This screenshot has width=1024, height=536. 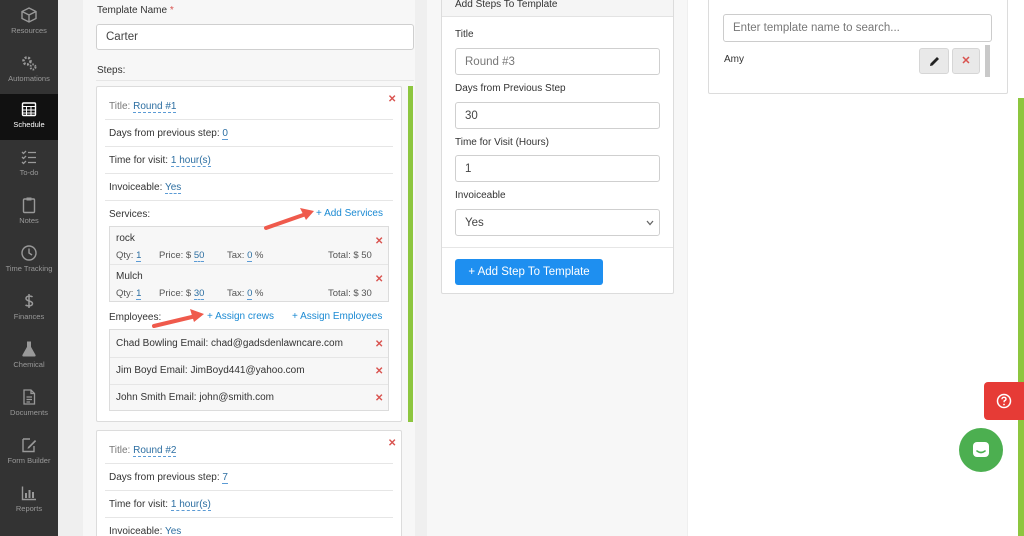 I want to click on chat-button, so click(x=981, y=450).